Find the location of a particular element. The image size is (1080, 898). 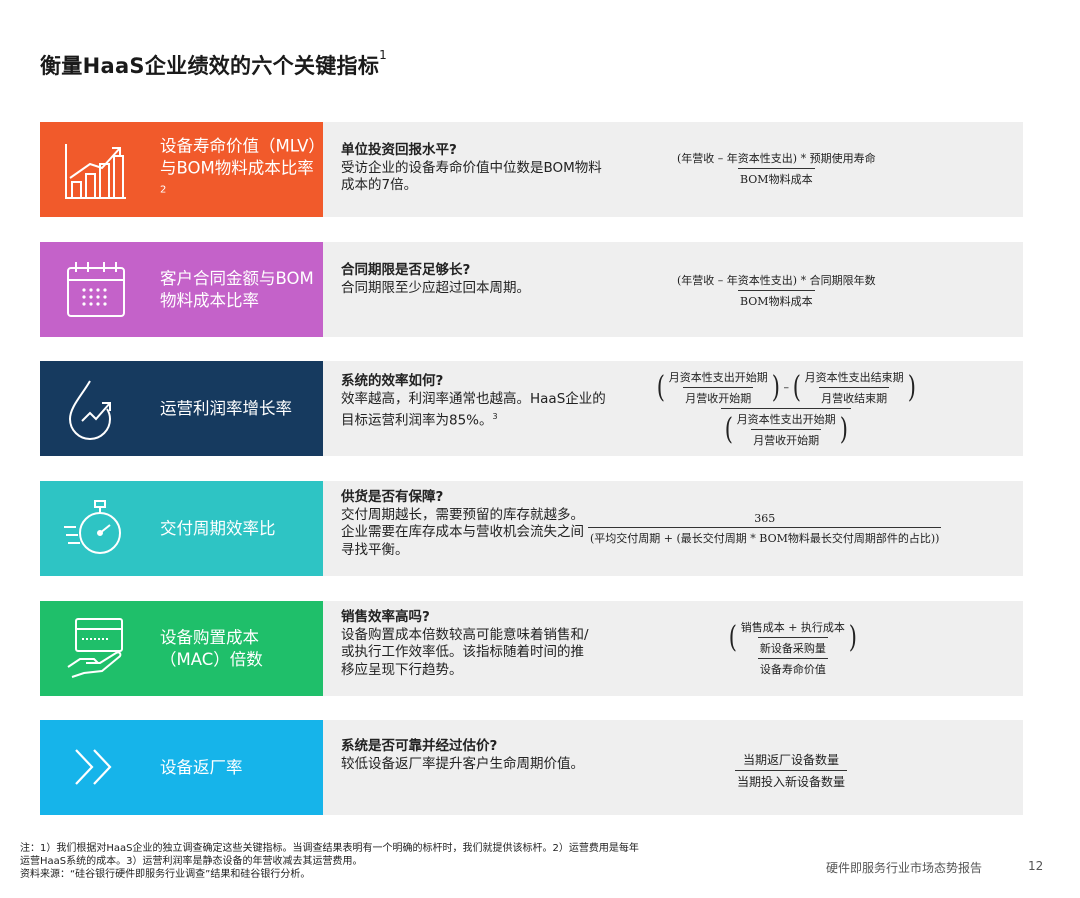

formula-subfraction: 月资本性支出结束期 月营收结束期 is located at coordinates (854, 387).